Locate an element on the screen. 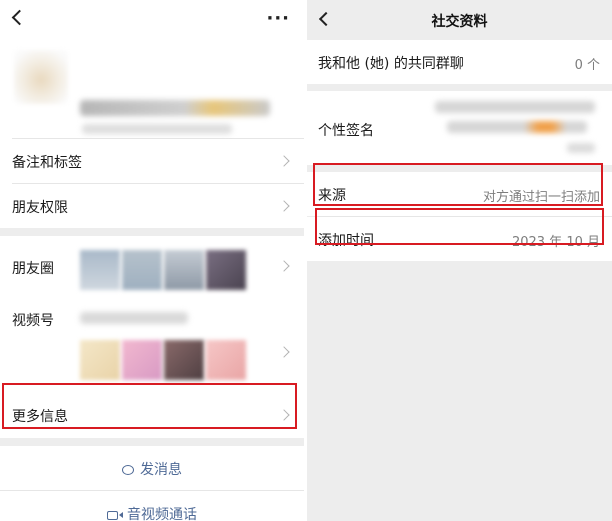 The image size is (612, 521). highlight-box-source is located at coordinates (458, 184).